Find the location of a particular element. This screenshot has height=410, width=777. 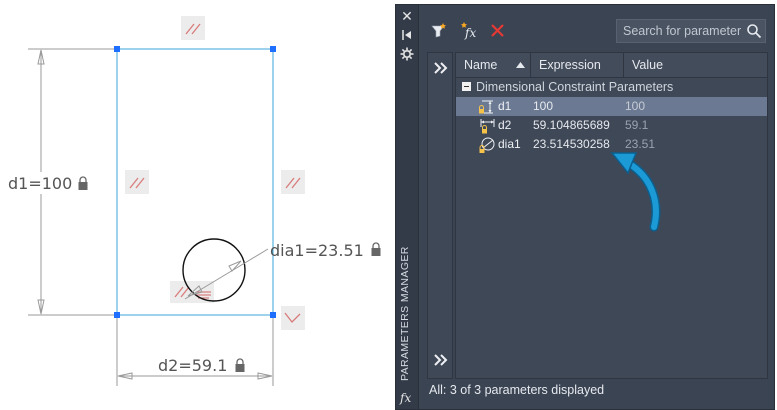

dia1-dimension-label: dia1=23.51 is located at coordinates (317, 250).